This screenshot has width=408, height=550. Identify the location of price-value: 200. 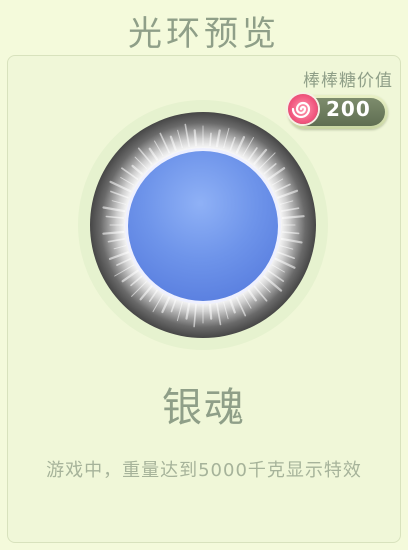
(348, 109).